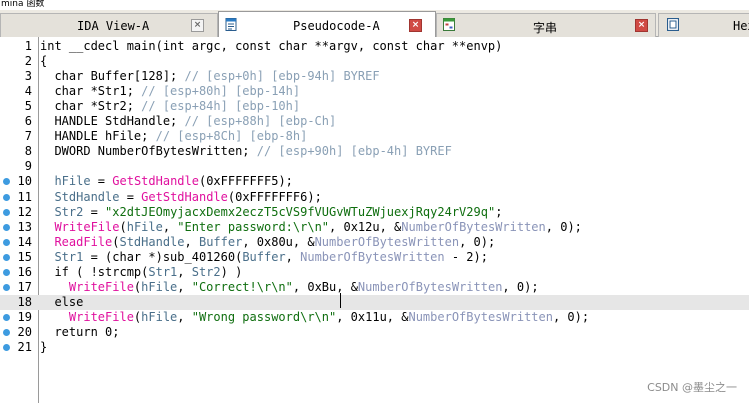  I want to click on code-text: return 0;, so click(79, 332).